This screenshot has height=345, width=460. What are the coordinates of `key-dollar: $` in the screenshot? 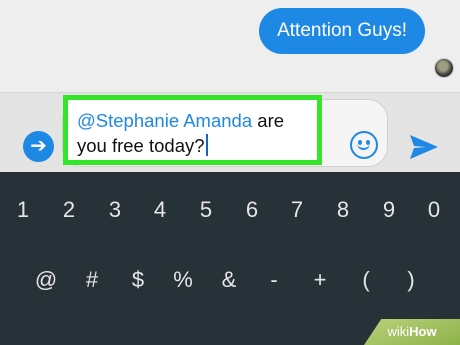 It's located at (138, 280).